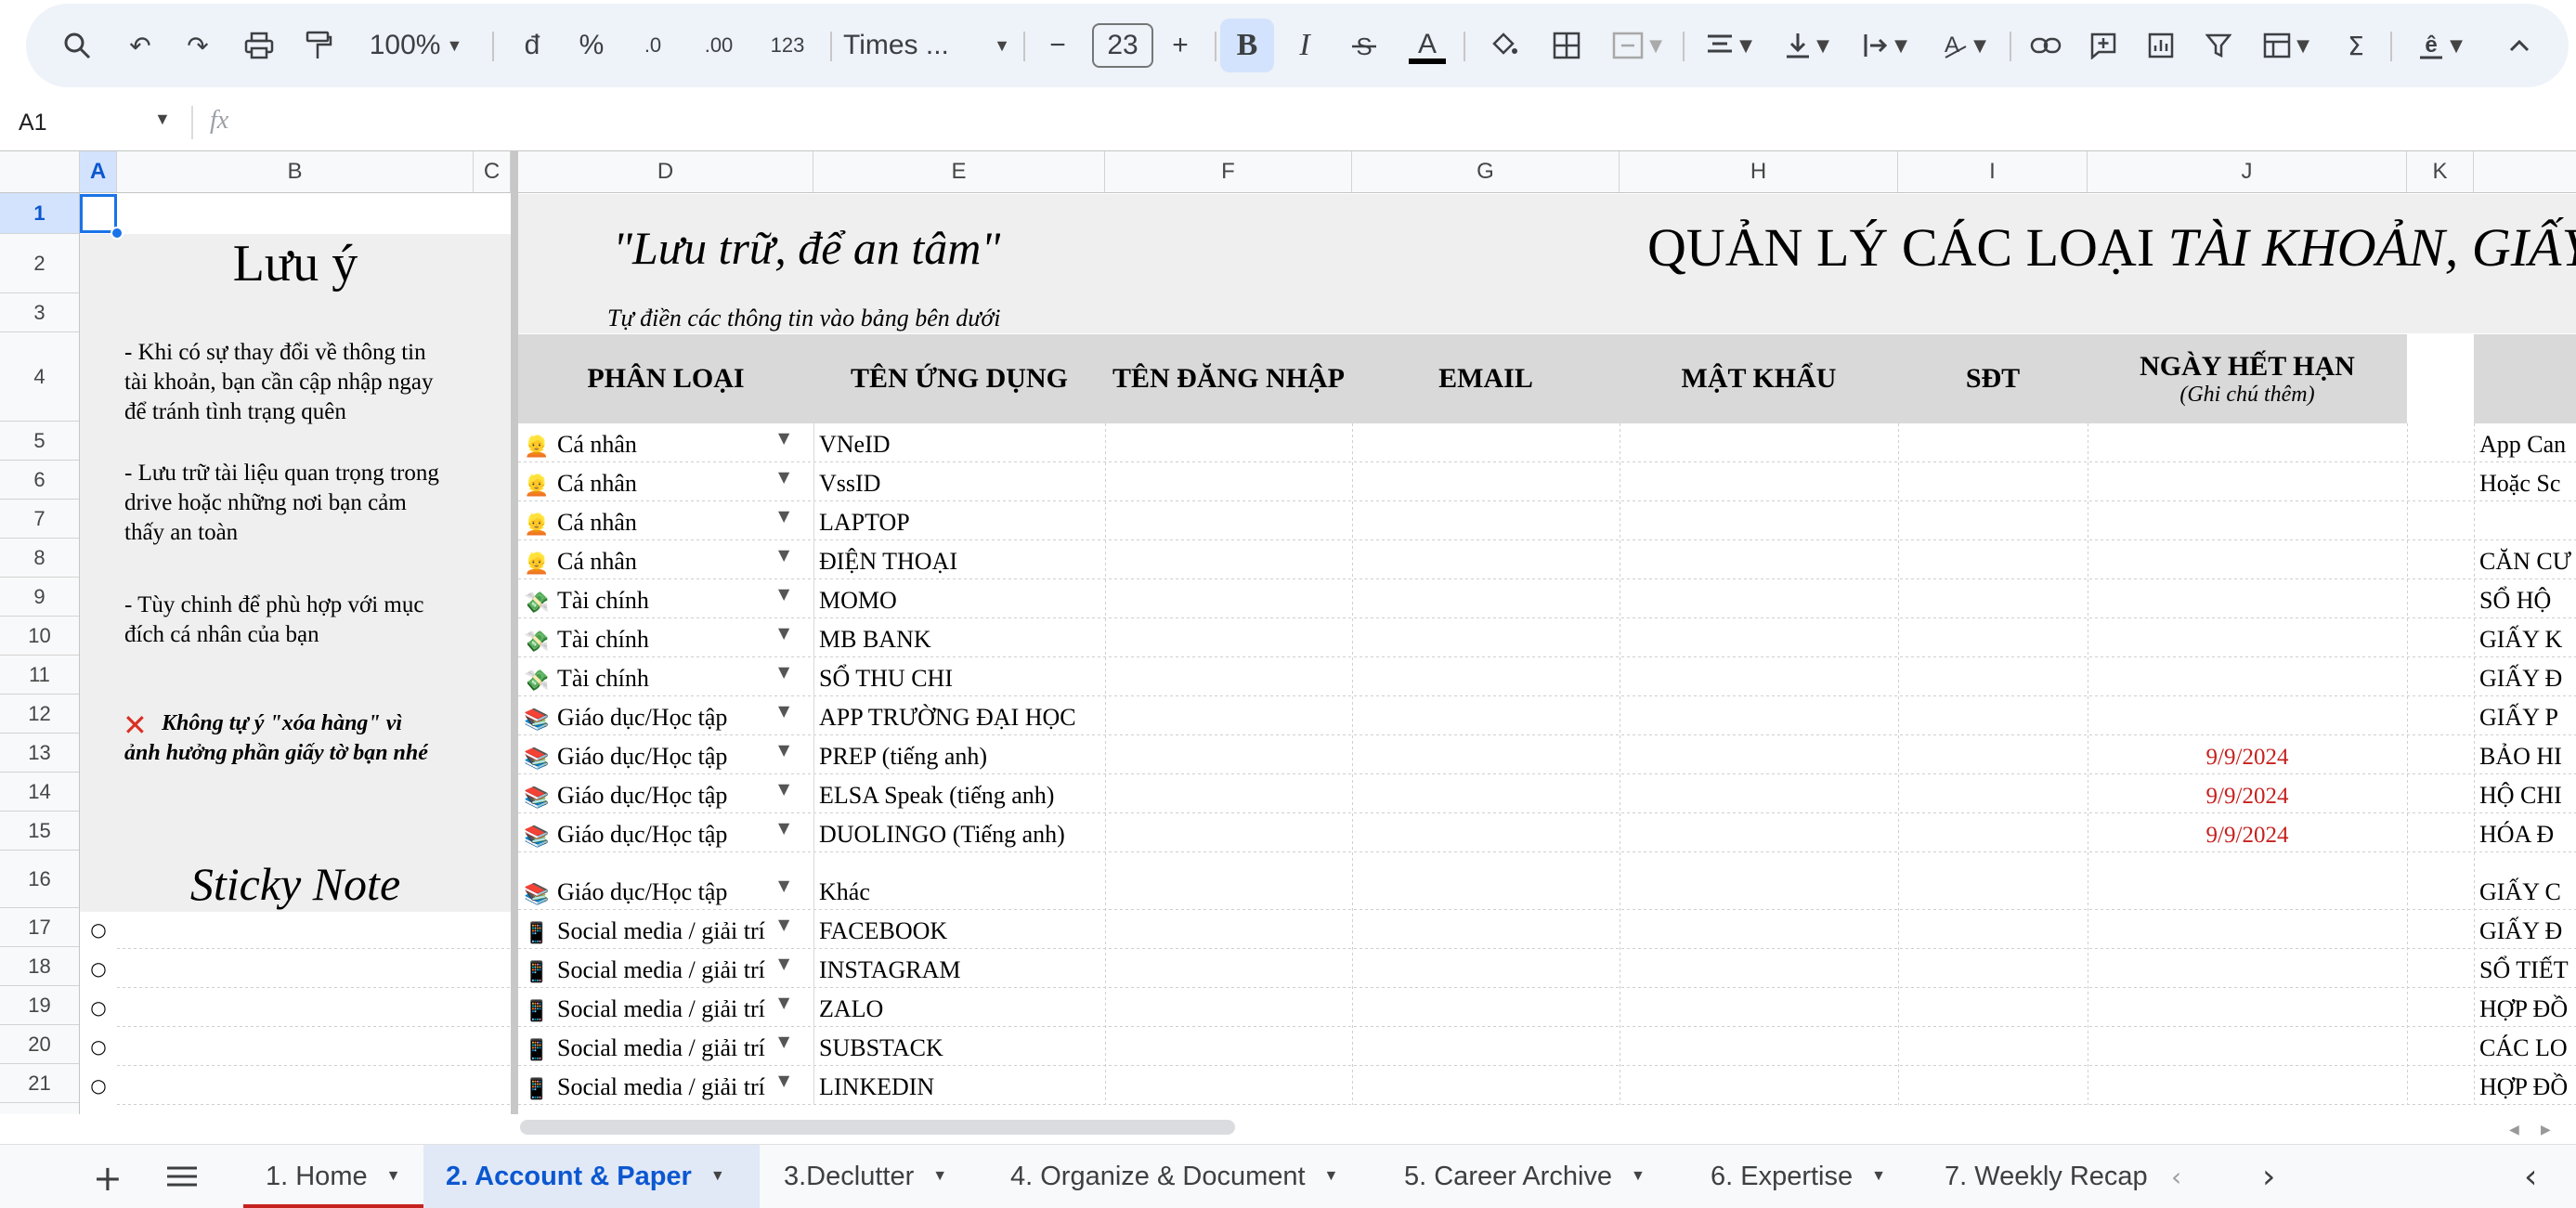 Image resolution: width=2576 pixels, height=1208 pixels. I want to click on search-icon, so click(77, 45).